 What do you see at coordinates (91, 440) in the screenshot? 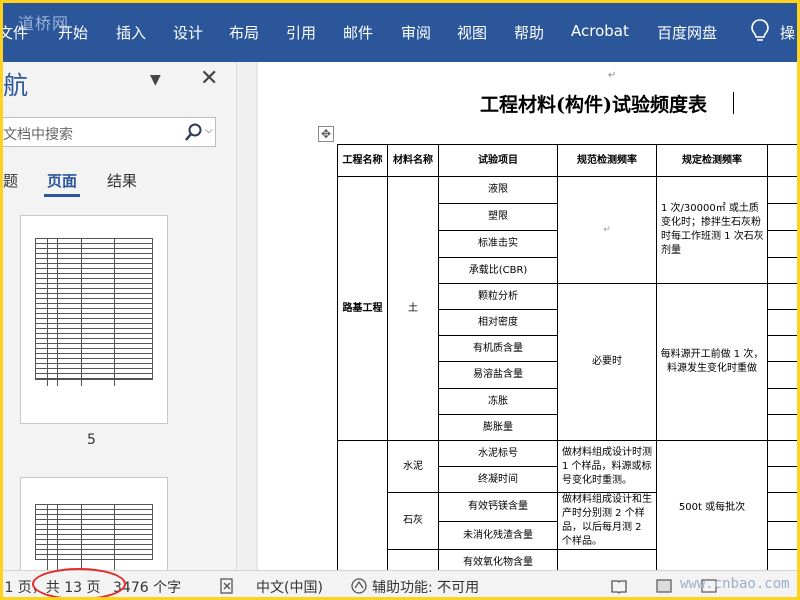
I see `thumbnail-page-number: 5` at bounding box center [91, 440].